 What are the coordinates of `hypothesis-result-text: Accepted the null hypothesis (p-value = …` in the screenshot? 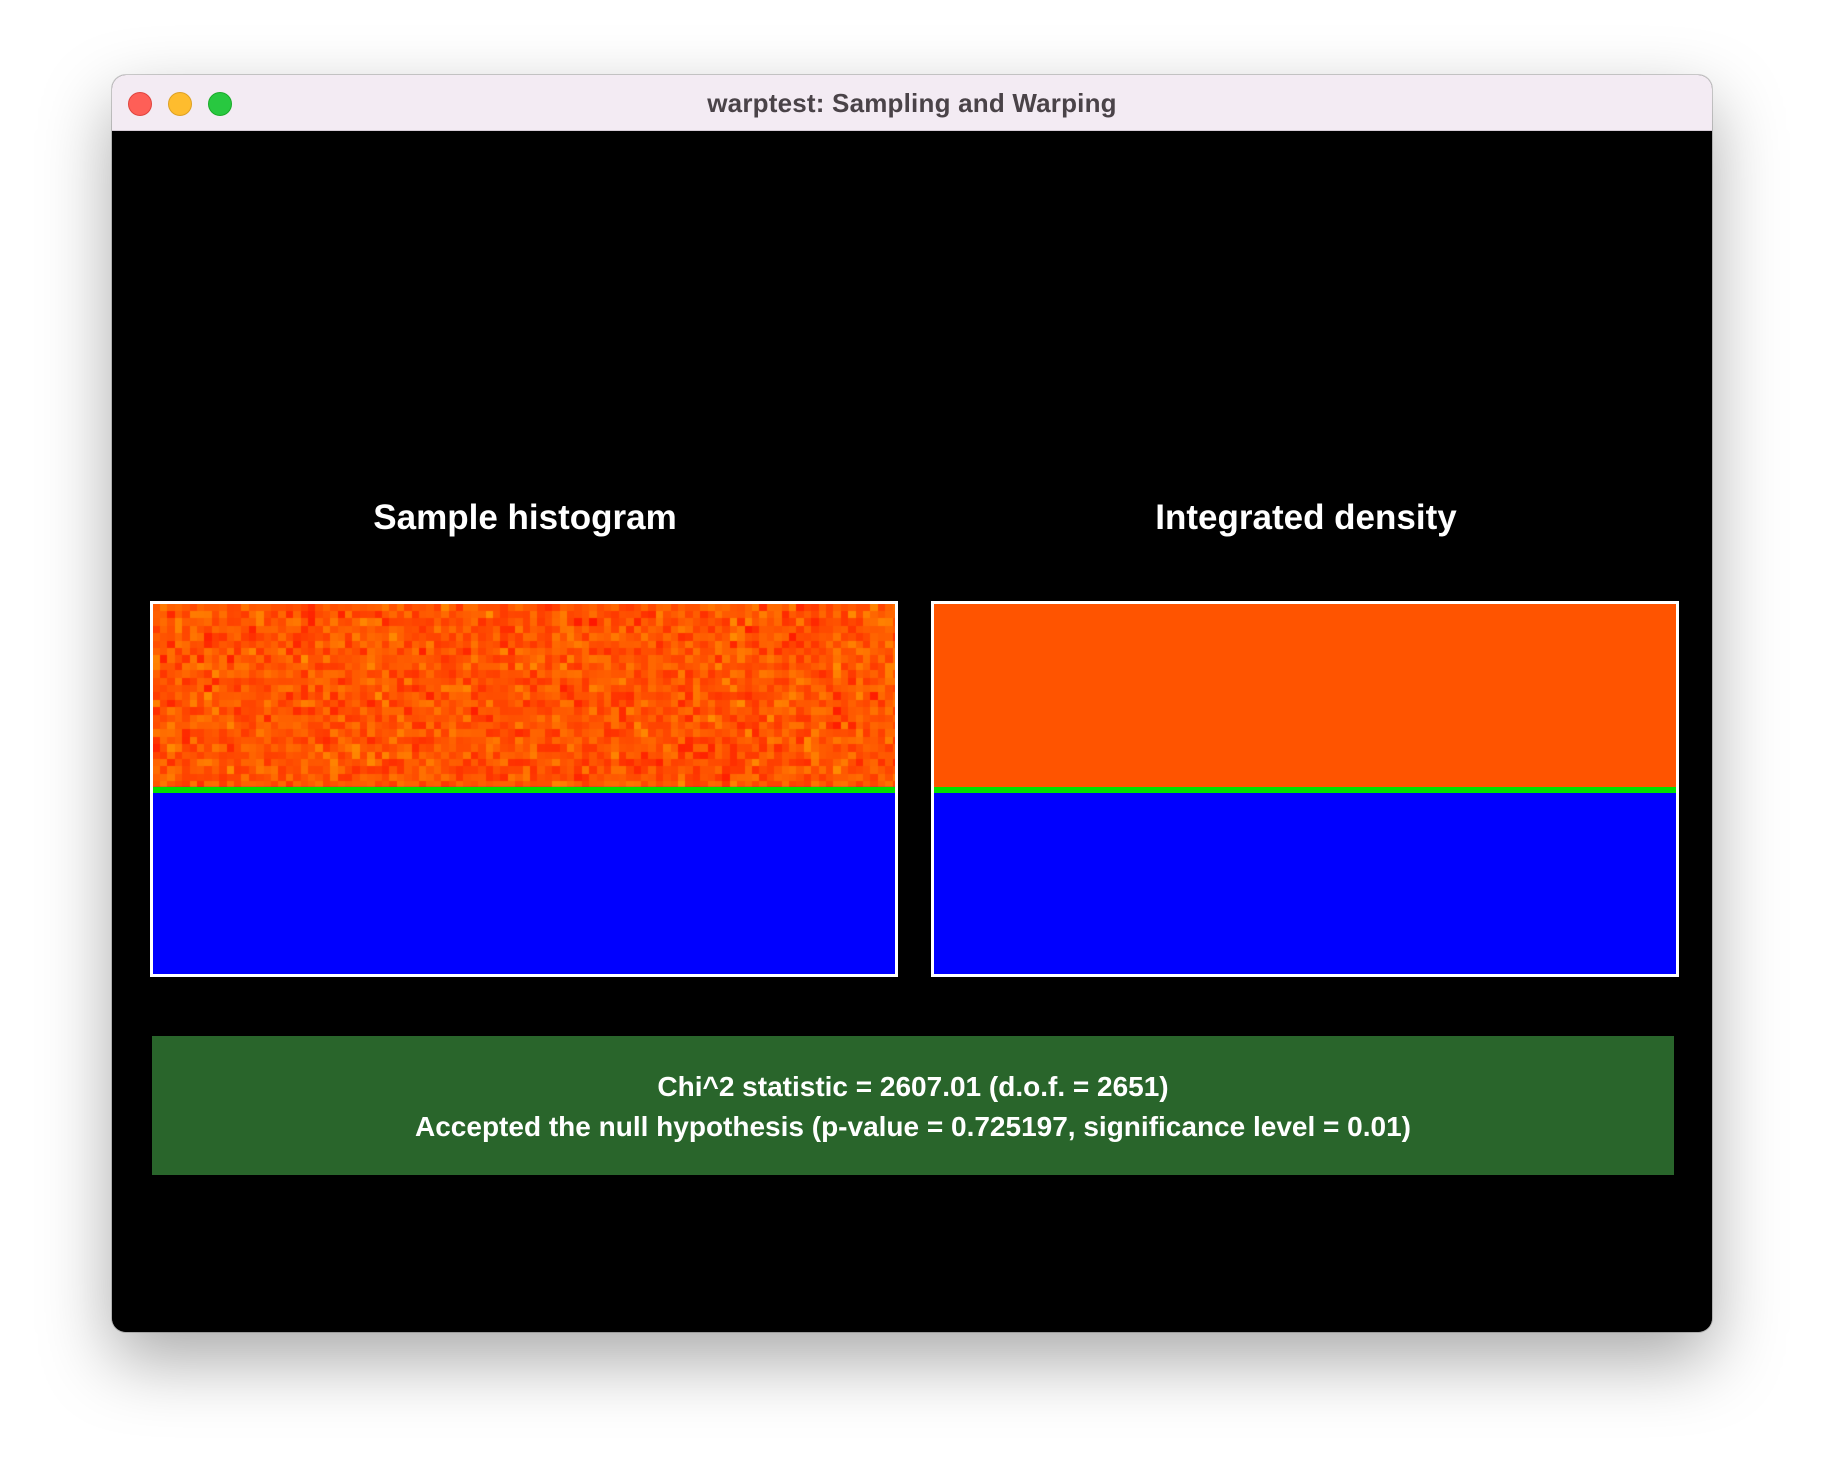 It's located at (913, 1126).